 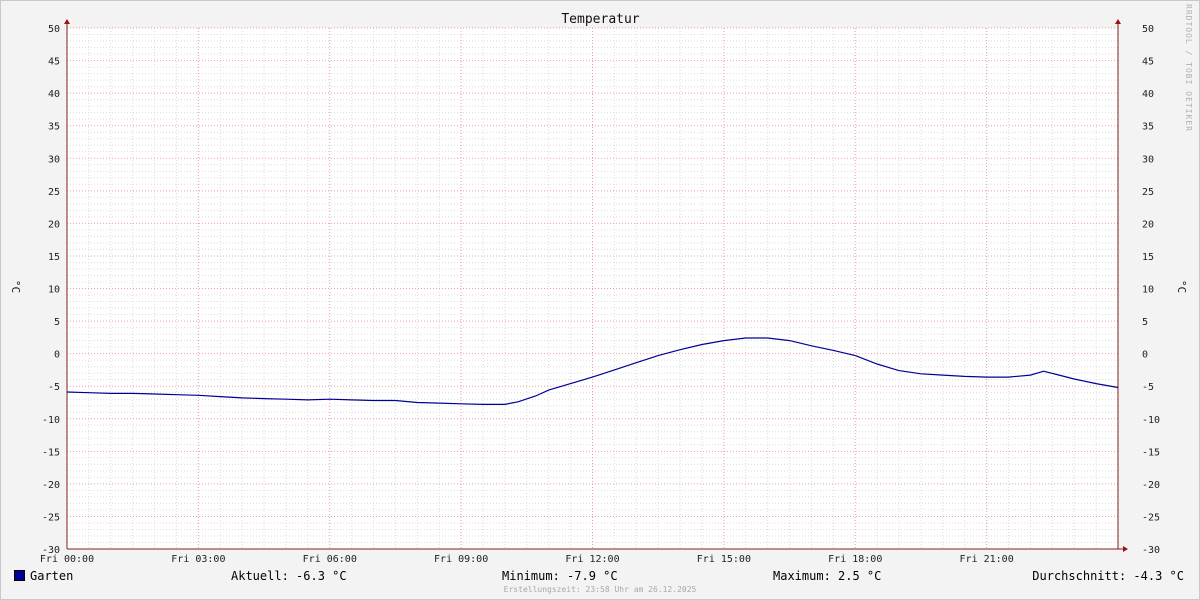 What do you see at coordinates (1151, 452) in the screenshot?
I see `y-tick-label-right: -15` at bounding box center [1151, 452].